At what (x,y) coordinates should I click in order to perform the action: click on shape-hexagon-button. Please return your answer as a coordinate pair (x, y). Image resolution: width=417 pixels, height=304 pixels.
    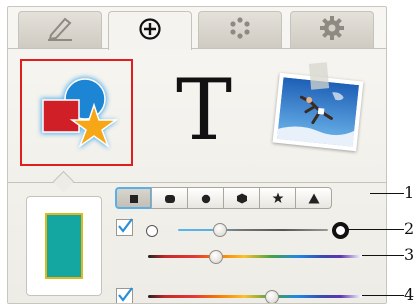
    Looking at the image, I should click on (241, 198).